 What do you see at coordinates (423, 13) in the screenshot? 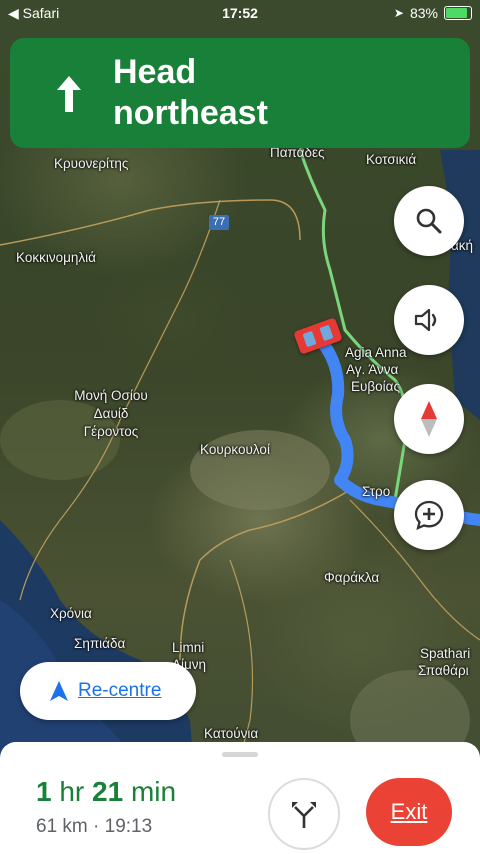
I see `battery-percent: 83%` at bounding box center [423, 13].